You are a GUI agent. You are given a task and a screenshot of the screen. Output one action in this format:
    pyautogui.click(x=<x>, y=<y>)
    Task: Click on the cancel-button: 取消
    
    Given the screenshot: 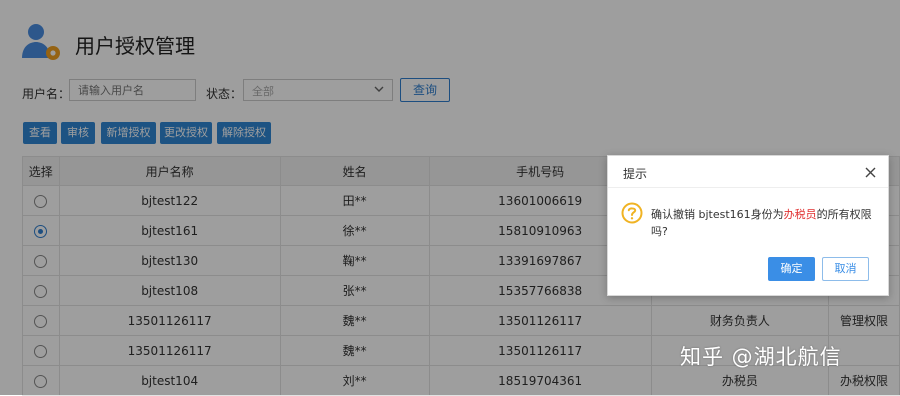 What is the action you would take?
    pyautogui.click(x=845, y=269)
    